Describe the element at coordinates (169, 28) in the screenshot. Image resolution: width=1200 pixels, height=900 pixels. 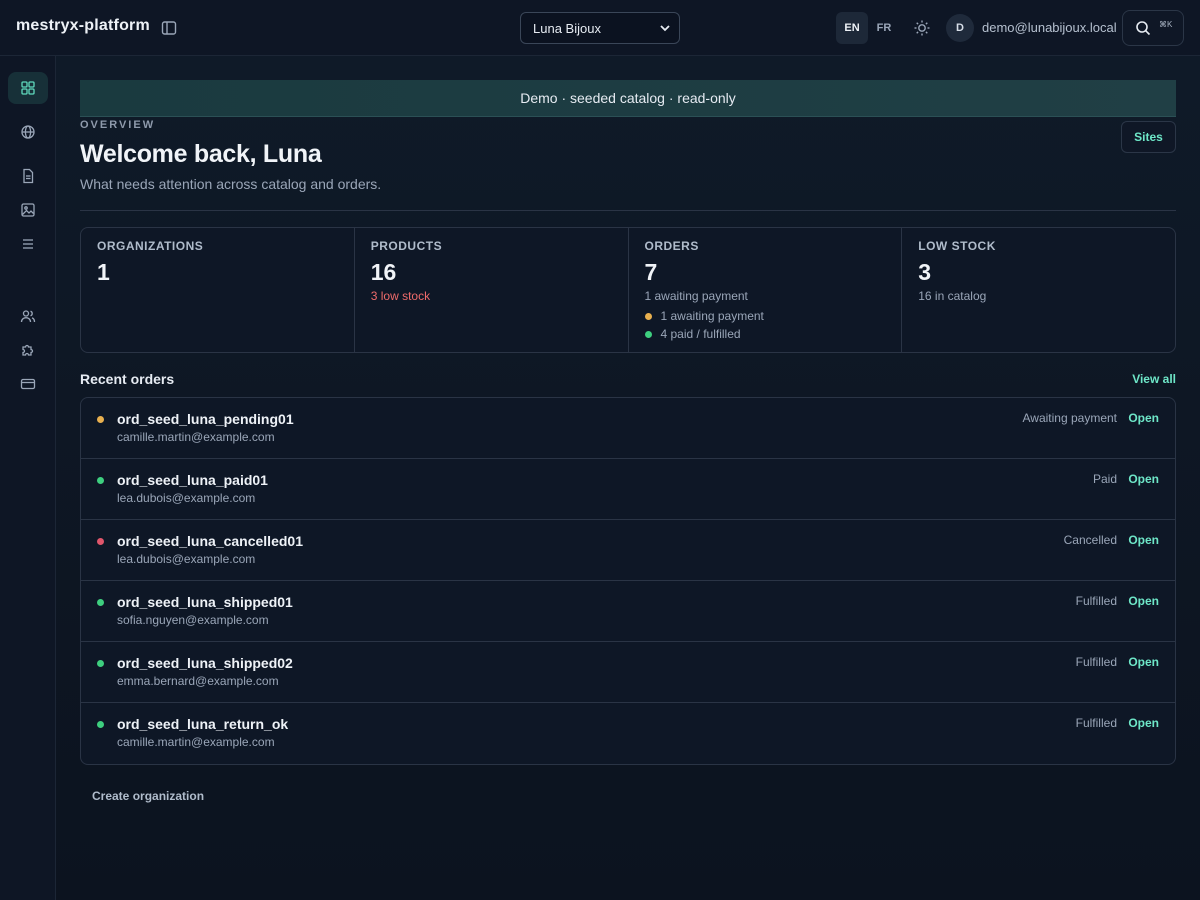
I see `sidebar-toggle-icon` at that location.